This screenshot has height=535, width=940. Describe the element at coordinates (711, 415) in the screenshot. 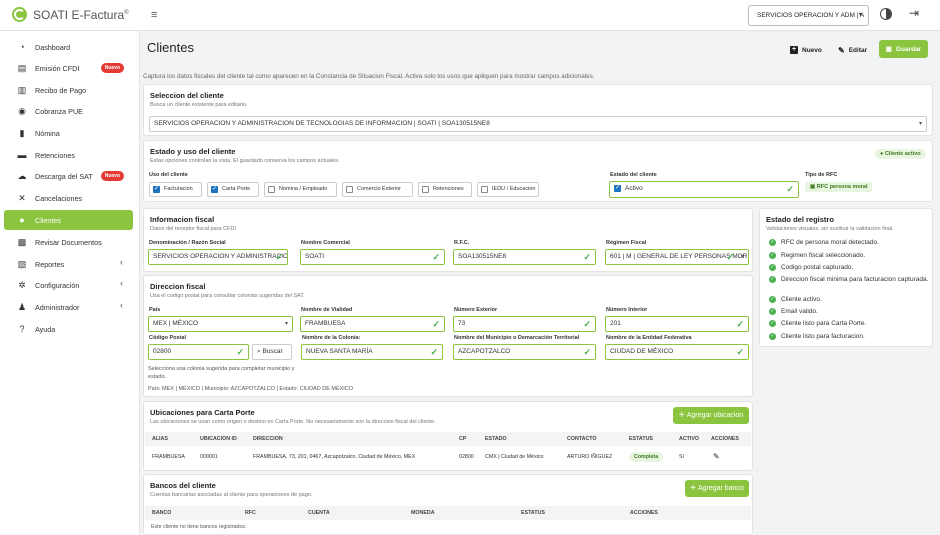

I see `add-location-button: + Agregar ubicacion` at that location.